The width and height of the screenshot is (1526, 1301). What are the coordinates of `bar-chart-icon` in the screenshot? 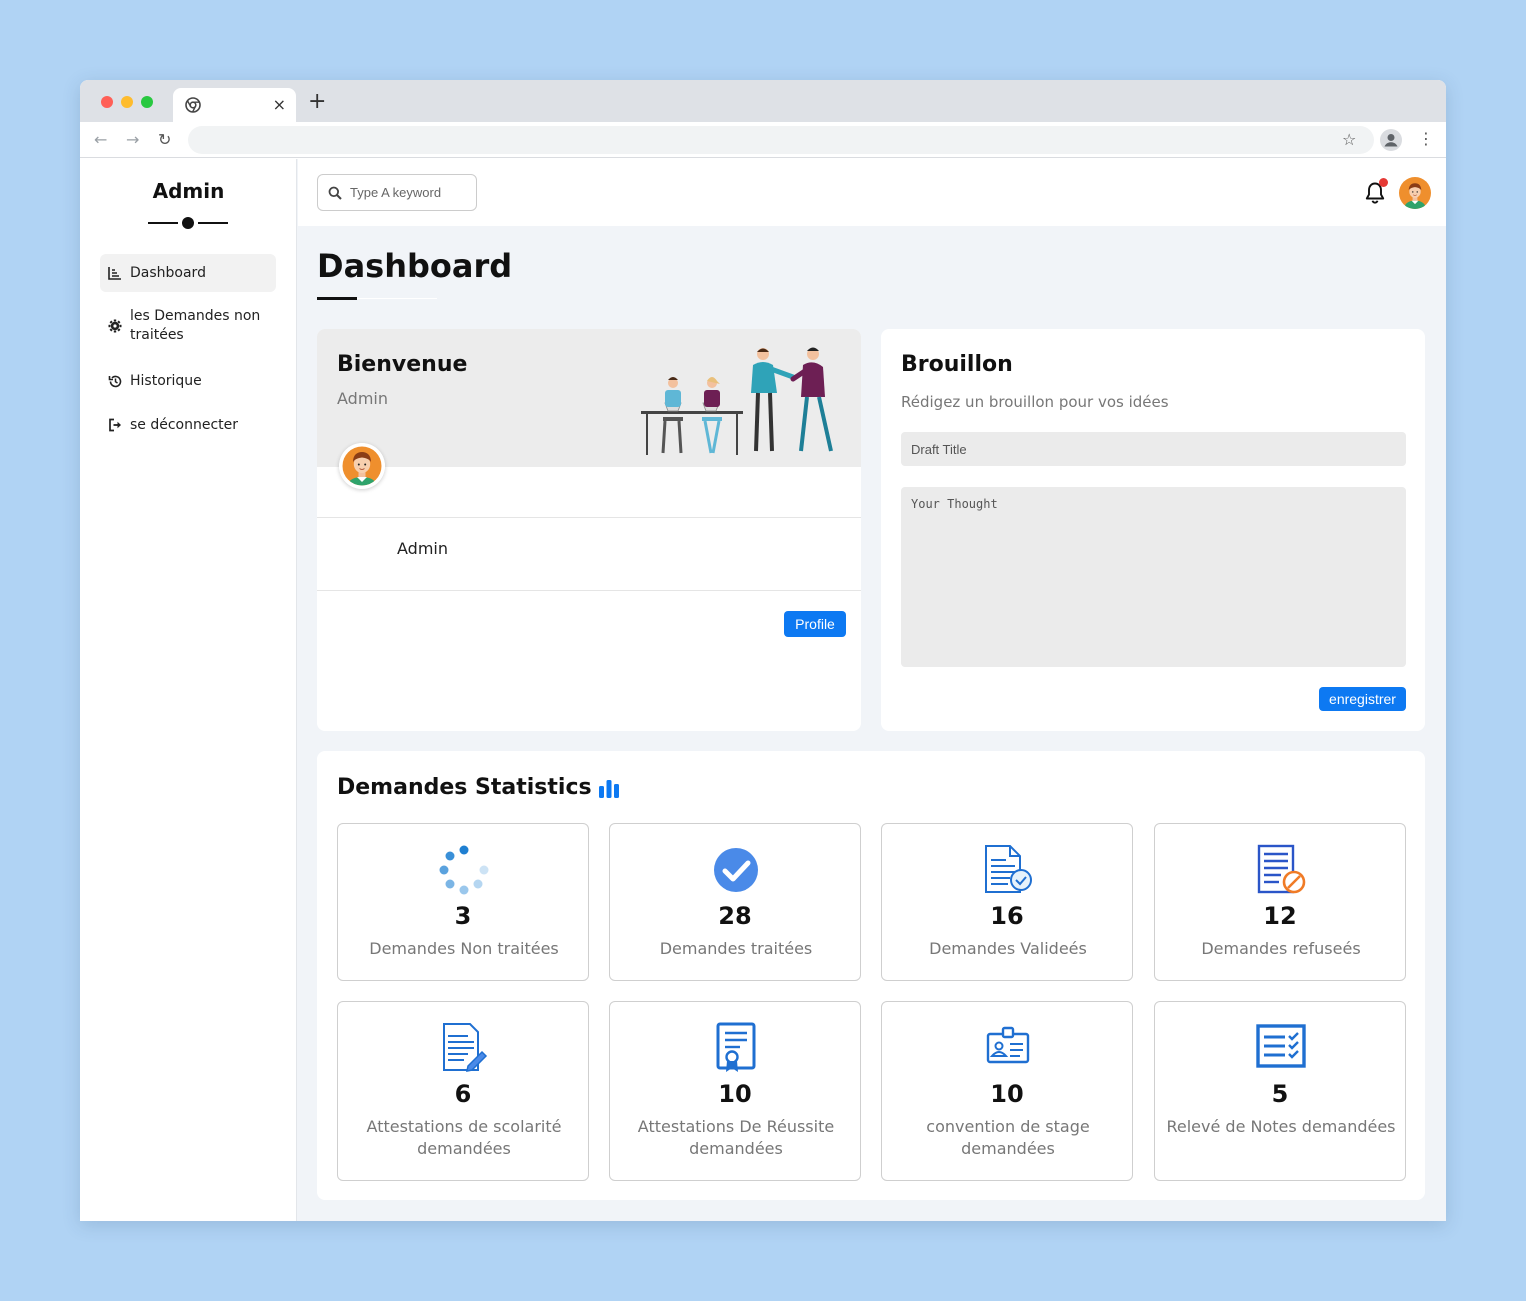 It's located at (608, 788).